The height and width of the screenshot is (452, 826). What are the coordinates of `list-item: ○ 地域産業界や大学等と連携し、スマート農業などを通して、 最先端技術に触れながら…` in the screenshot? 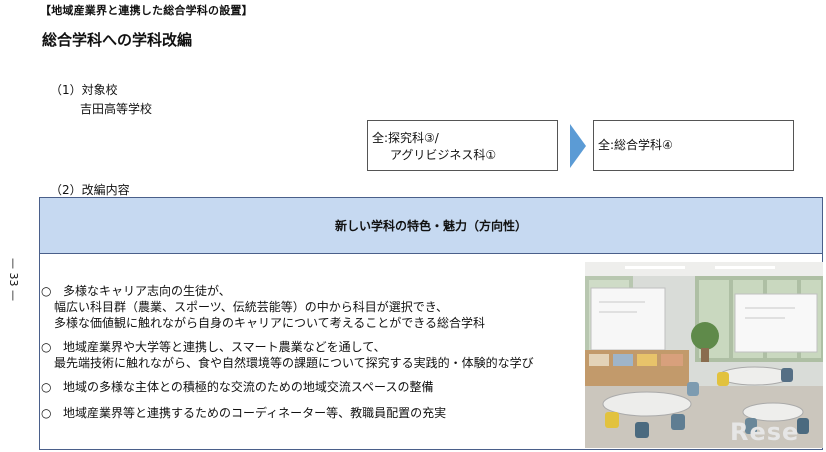 It's located at (287, 355).